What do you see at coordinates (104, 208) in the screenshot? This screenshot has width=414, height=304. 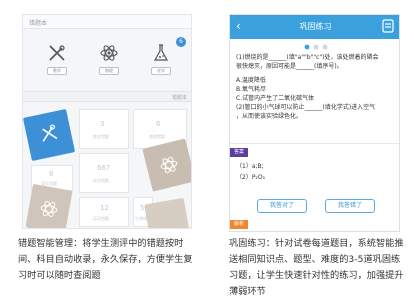 I see `card-count: 12` at bounding box center [104, 208].